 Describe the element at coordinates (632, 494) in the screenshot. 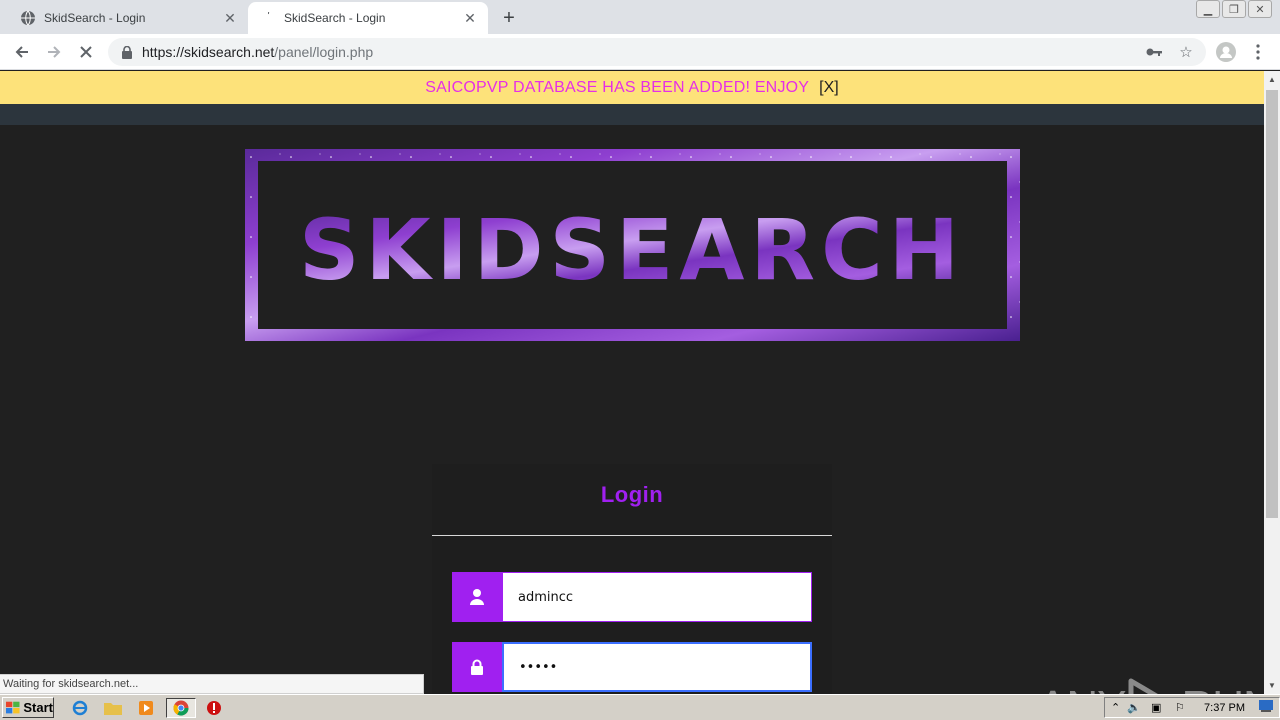

I see `login-title: Login` at that location.